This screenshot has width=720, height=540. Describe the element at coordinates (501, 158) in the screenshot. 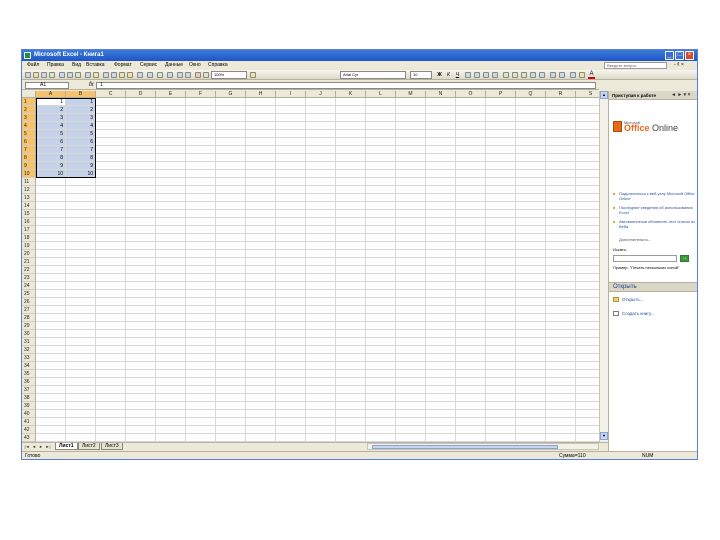

I see `cell-p8` at that location.